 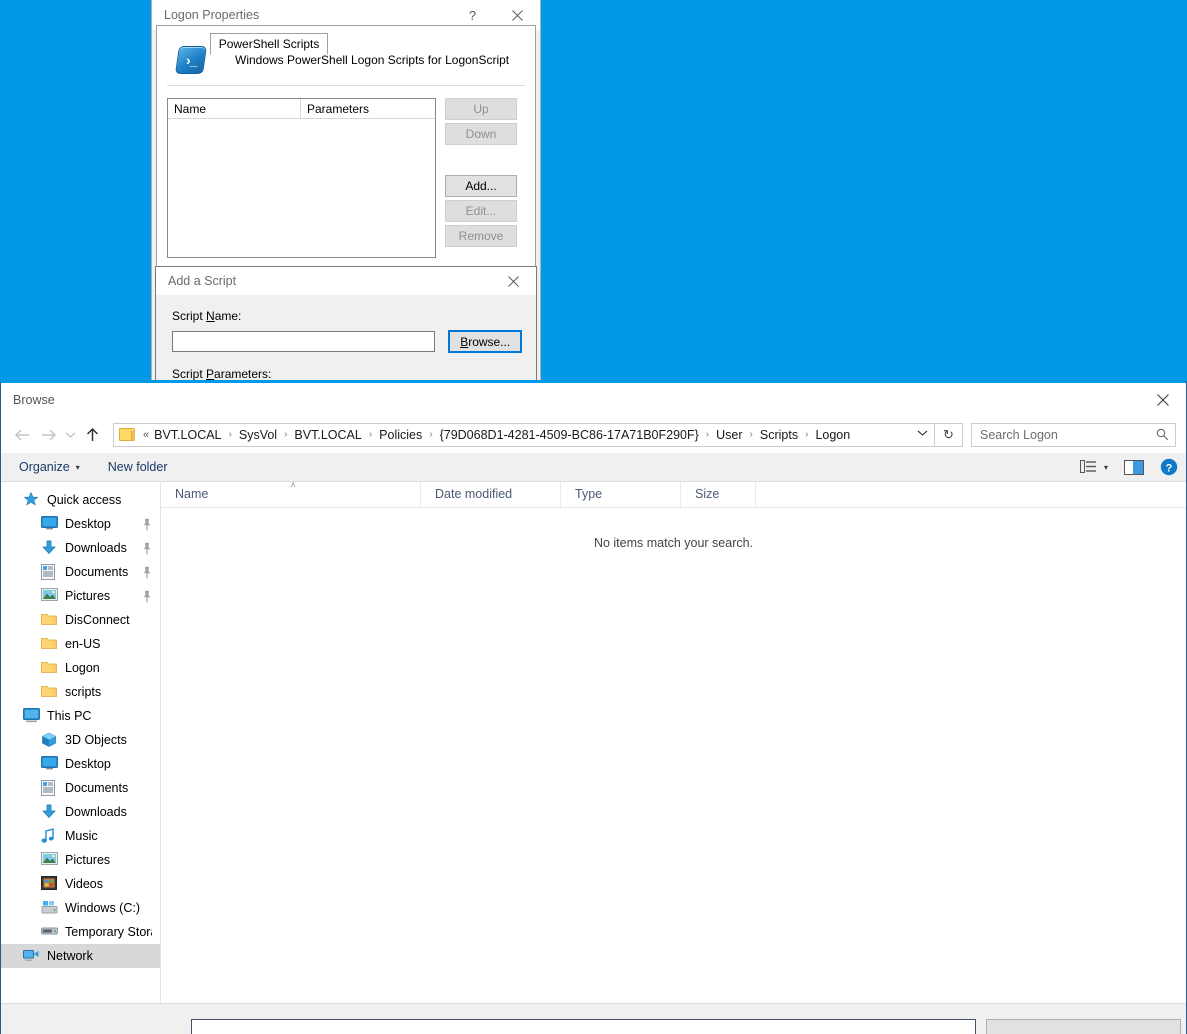 What do you see at coordinates (84, 884) in the screenshot?
I see `nav-item-label: Videos` at bounding box center [84, 884].